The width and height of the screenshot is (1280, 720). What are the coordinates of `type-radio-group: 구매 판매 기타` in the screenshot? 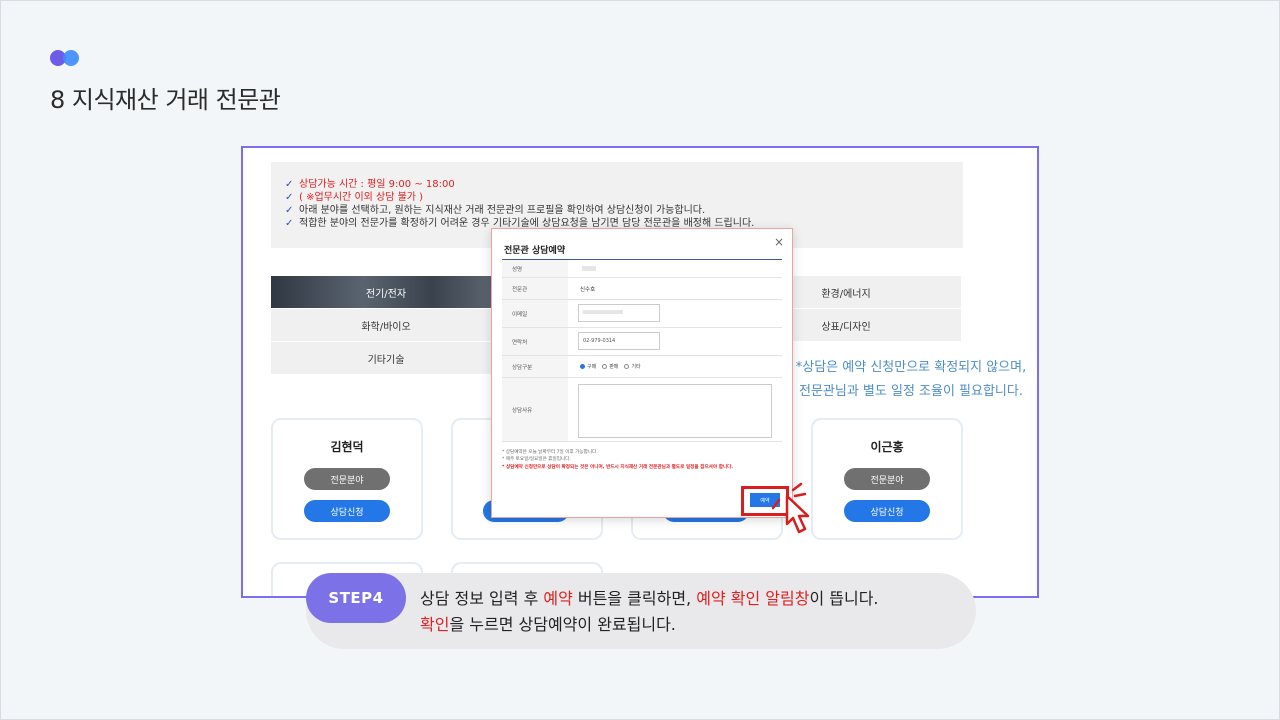 It's located at (610, 366).